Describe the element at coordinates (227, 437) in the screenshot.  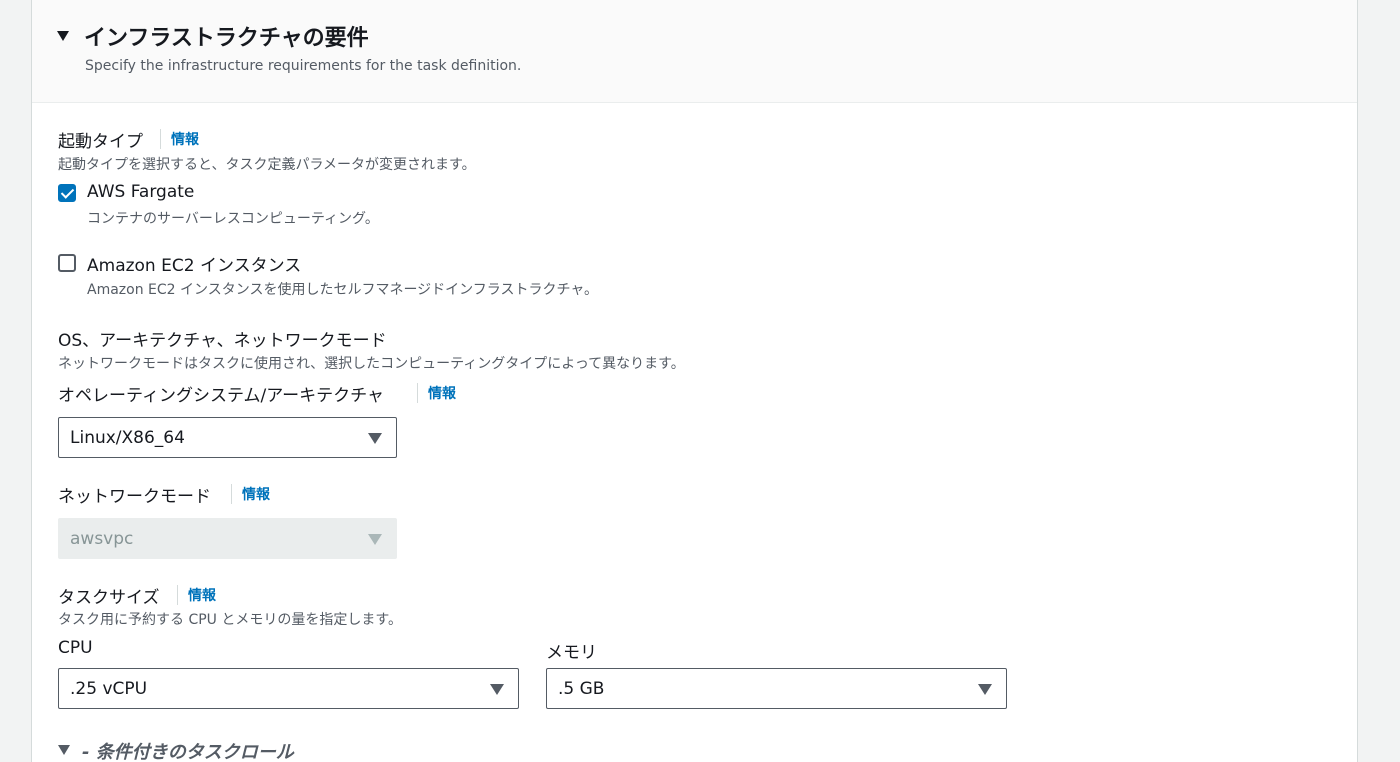
I see `os-arch-select: Linux/X86_64` at that location.